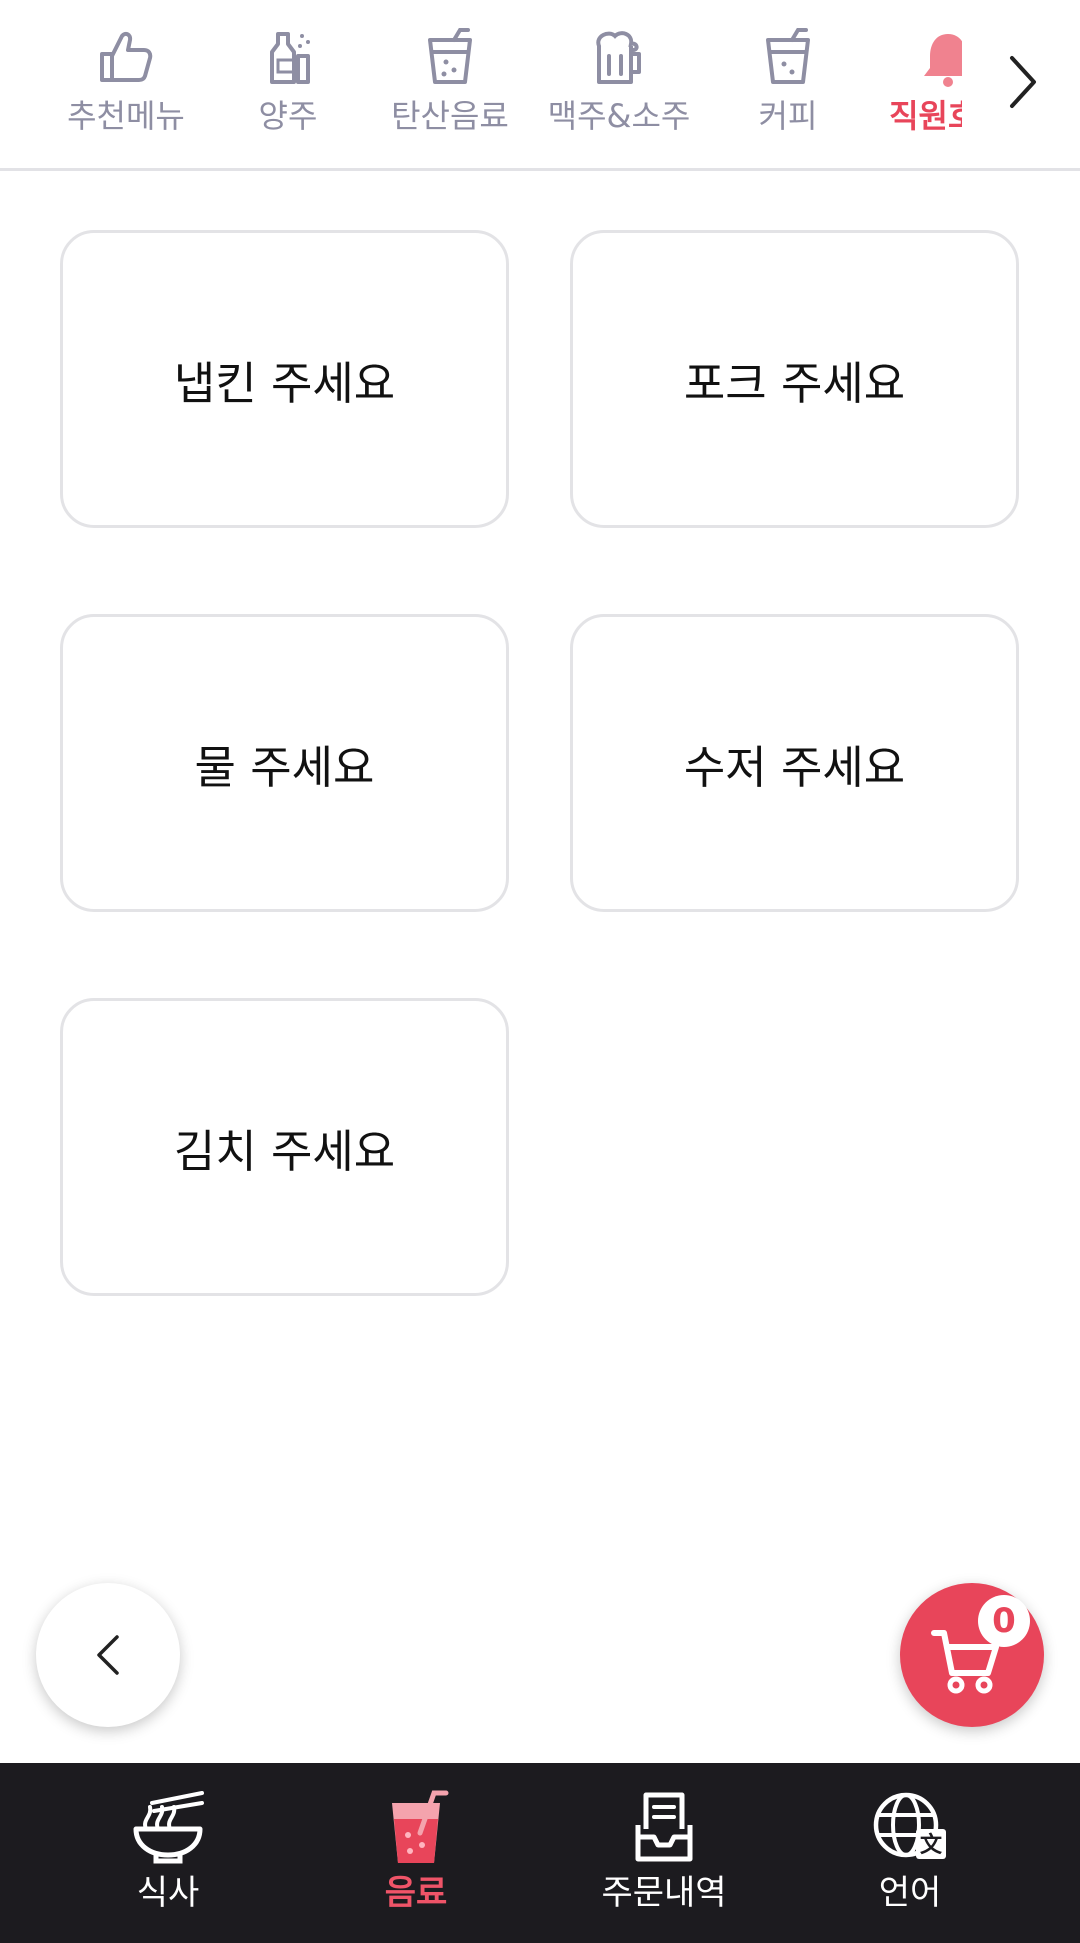  What do you see at coordinates (420, 1826) in the screenshot?
I see `drink-cup-icon` at bounding box center [420, 1826].